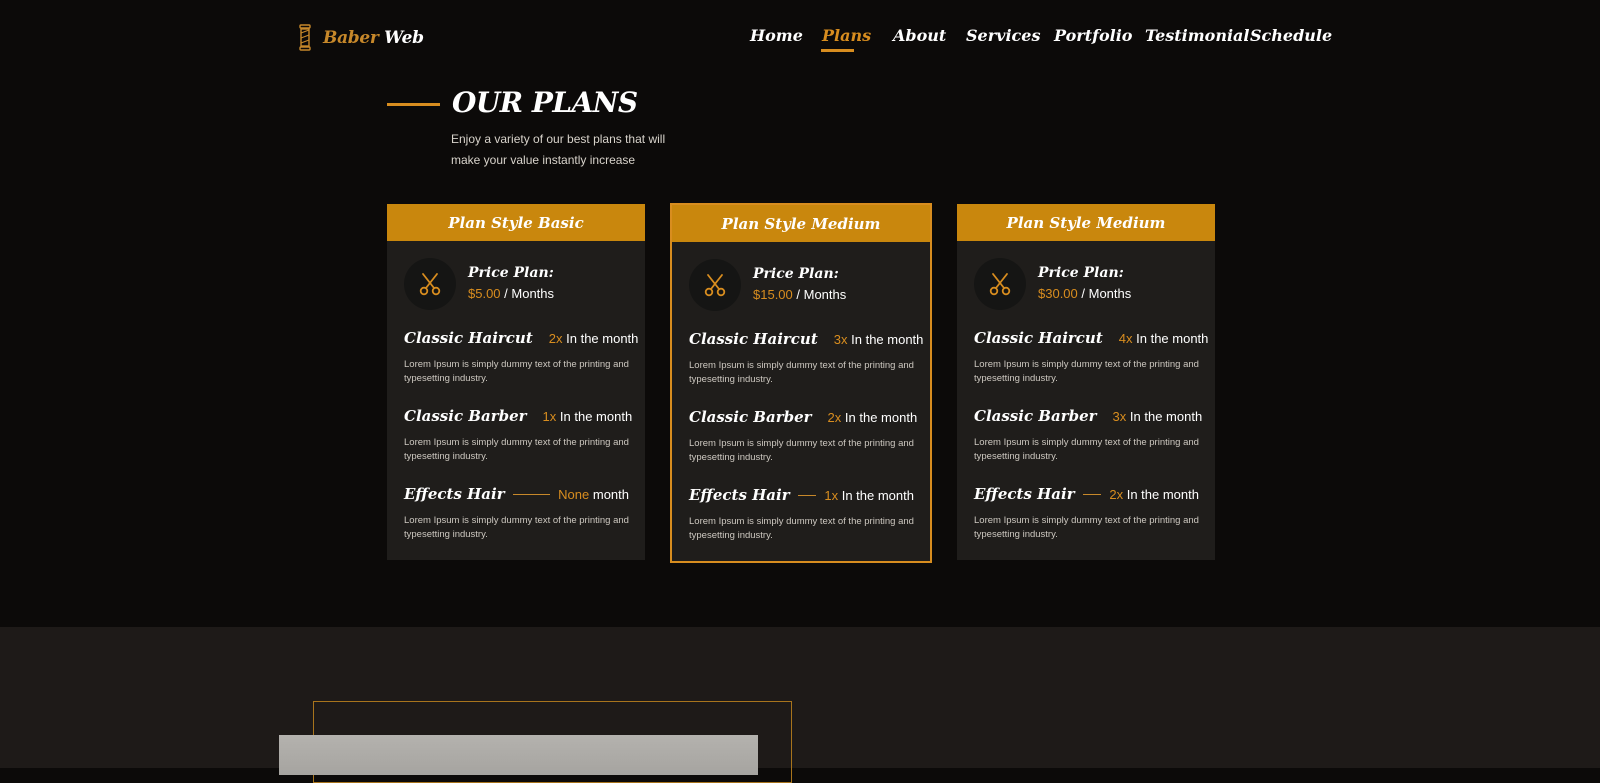  I want to click on feature-quantity-value: None, so click(574, 494).